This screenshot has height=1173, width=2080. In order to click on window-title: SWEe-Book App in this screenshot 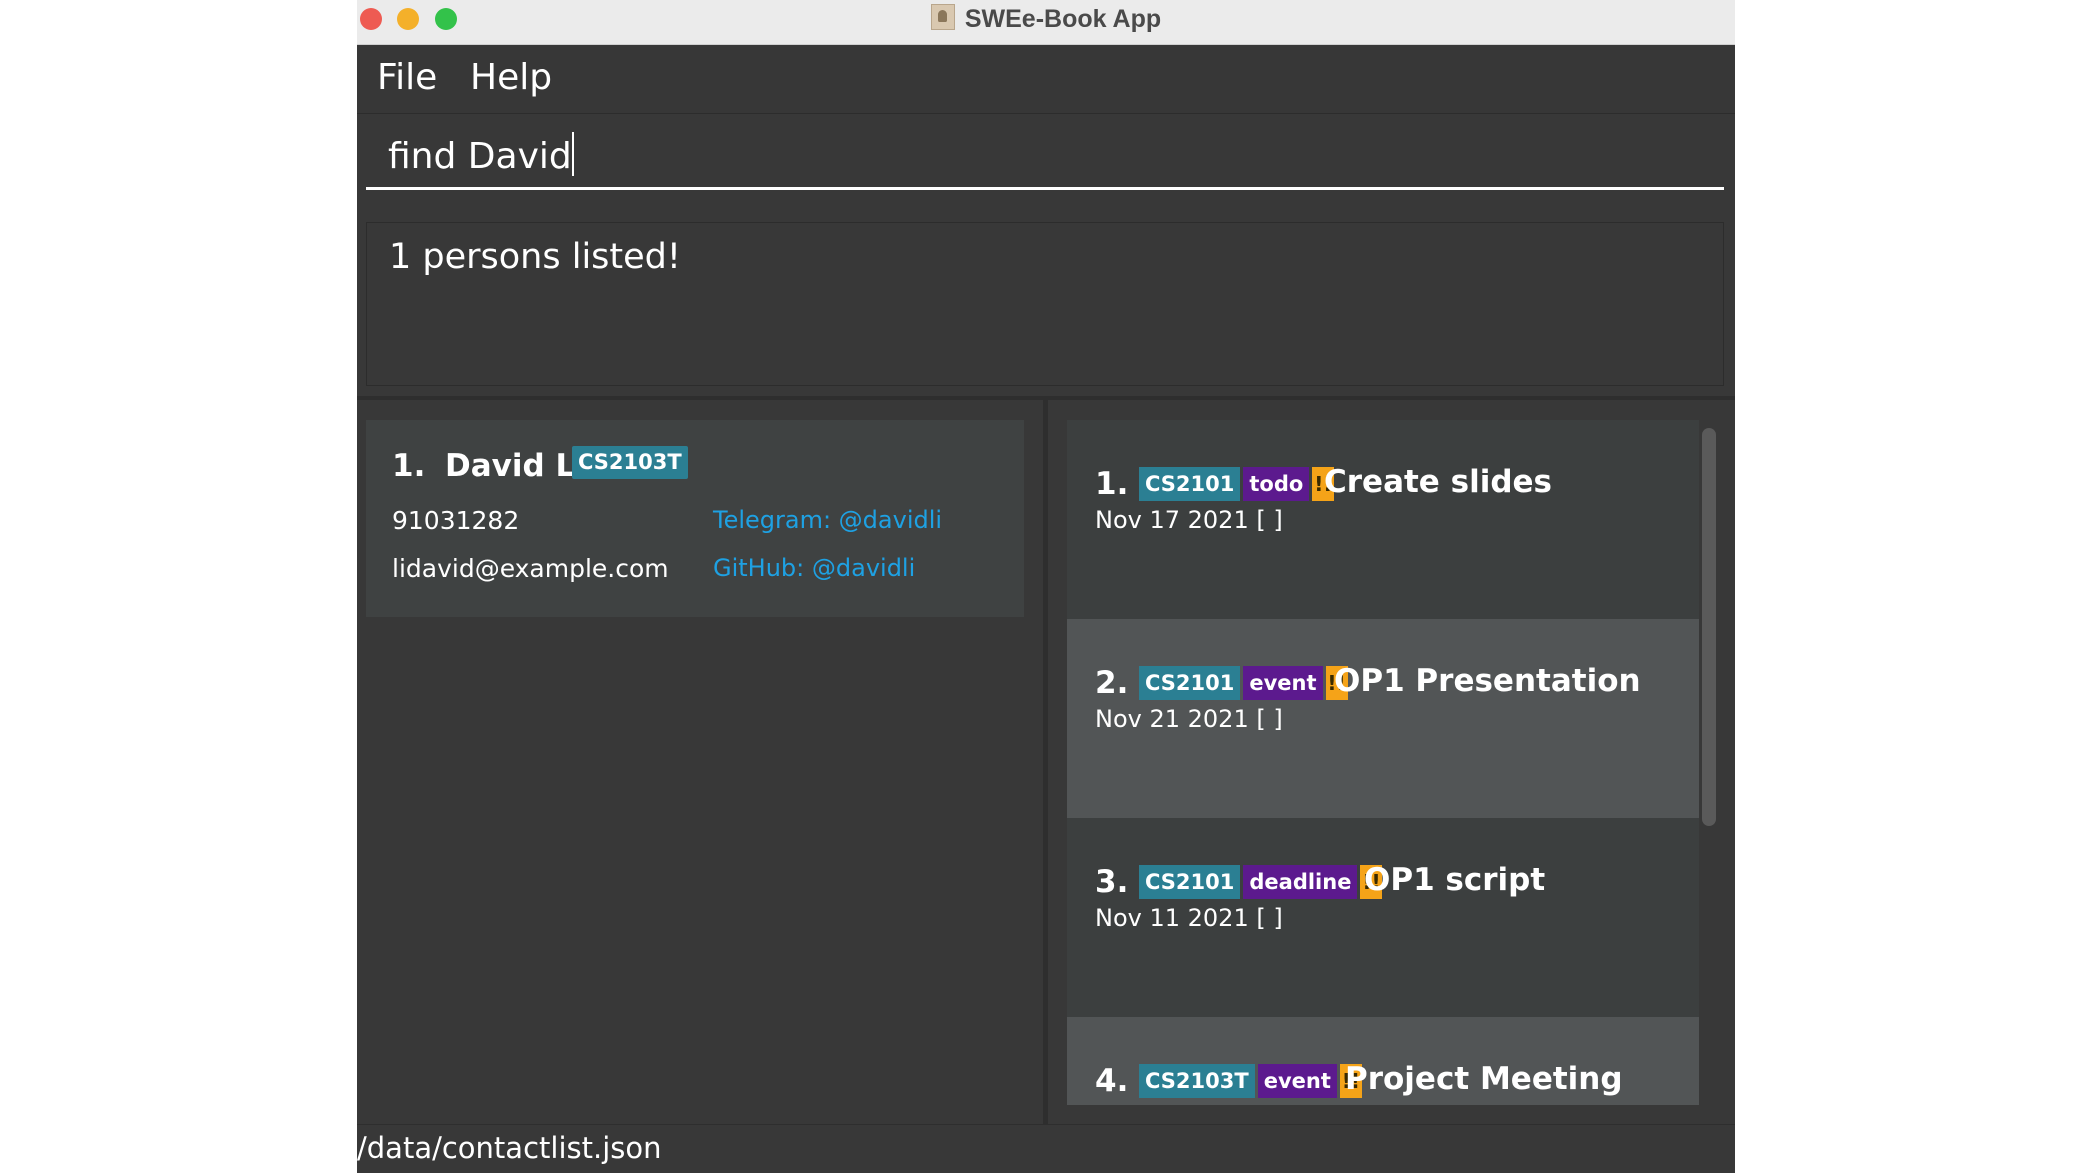, I will do `click(1063, 19)`.